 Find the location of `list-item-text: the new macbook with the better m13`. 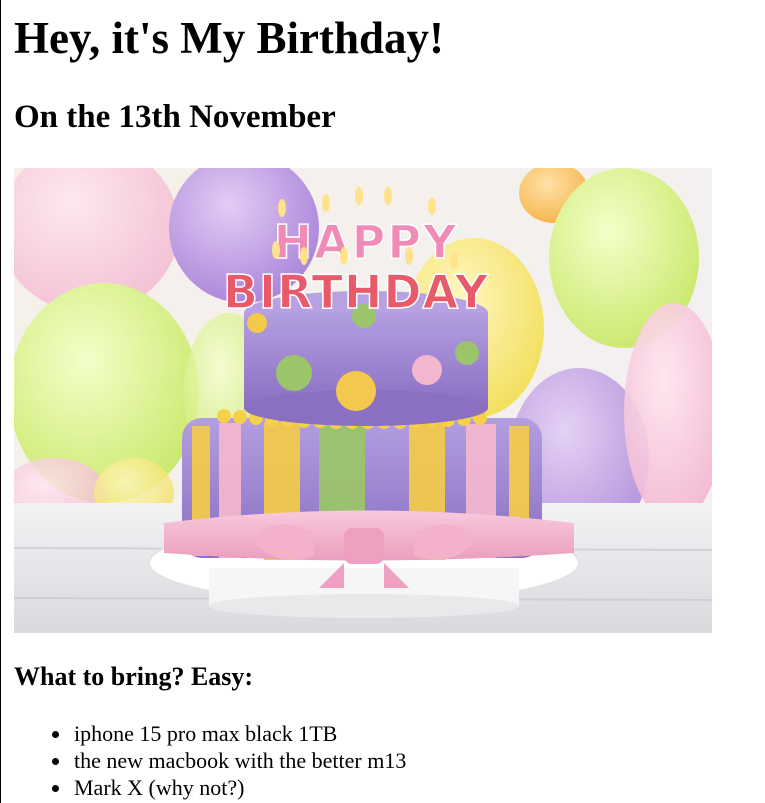

list-item-text: the new macbook with the better m13 is located at coordinates (240, 760).